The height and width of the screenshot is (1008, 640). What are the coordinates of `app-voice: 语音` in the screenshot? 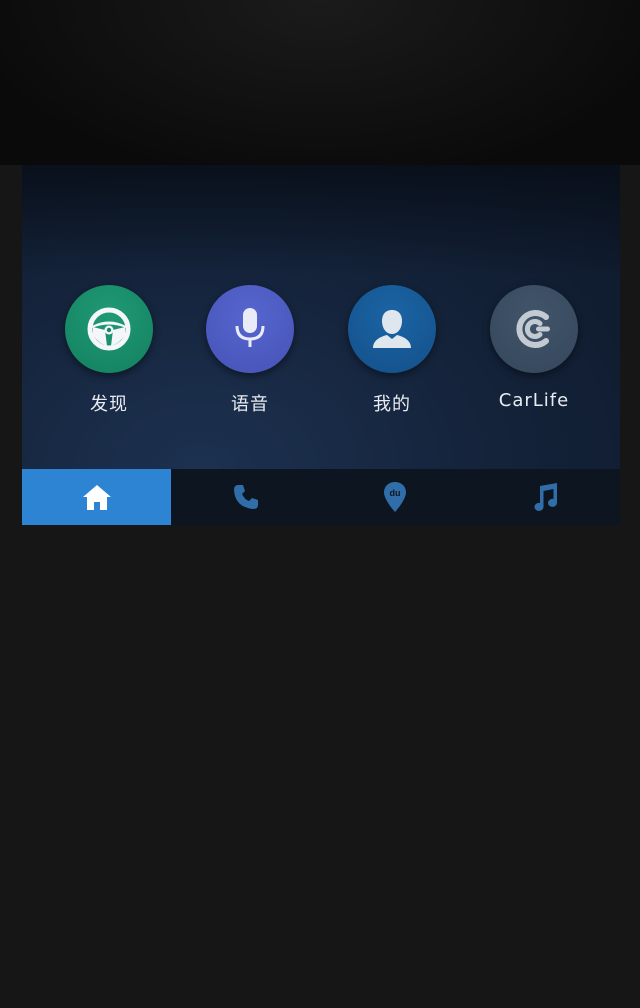 It's located at (250, 350).